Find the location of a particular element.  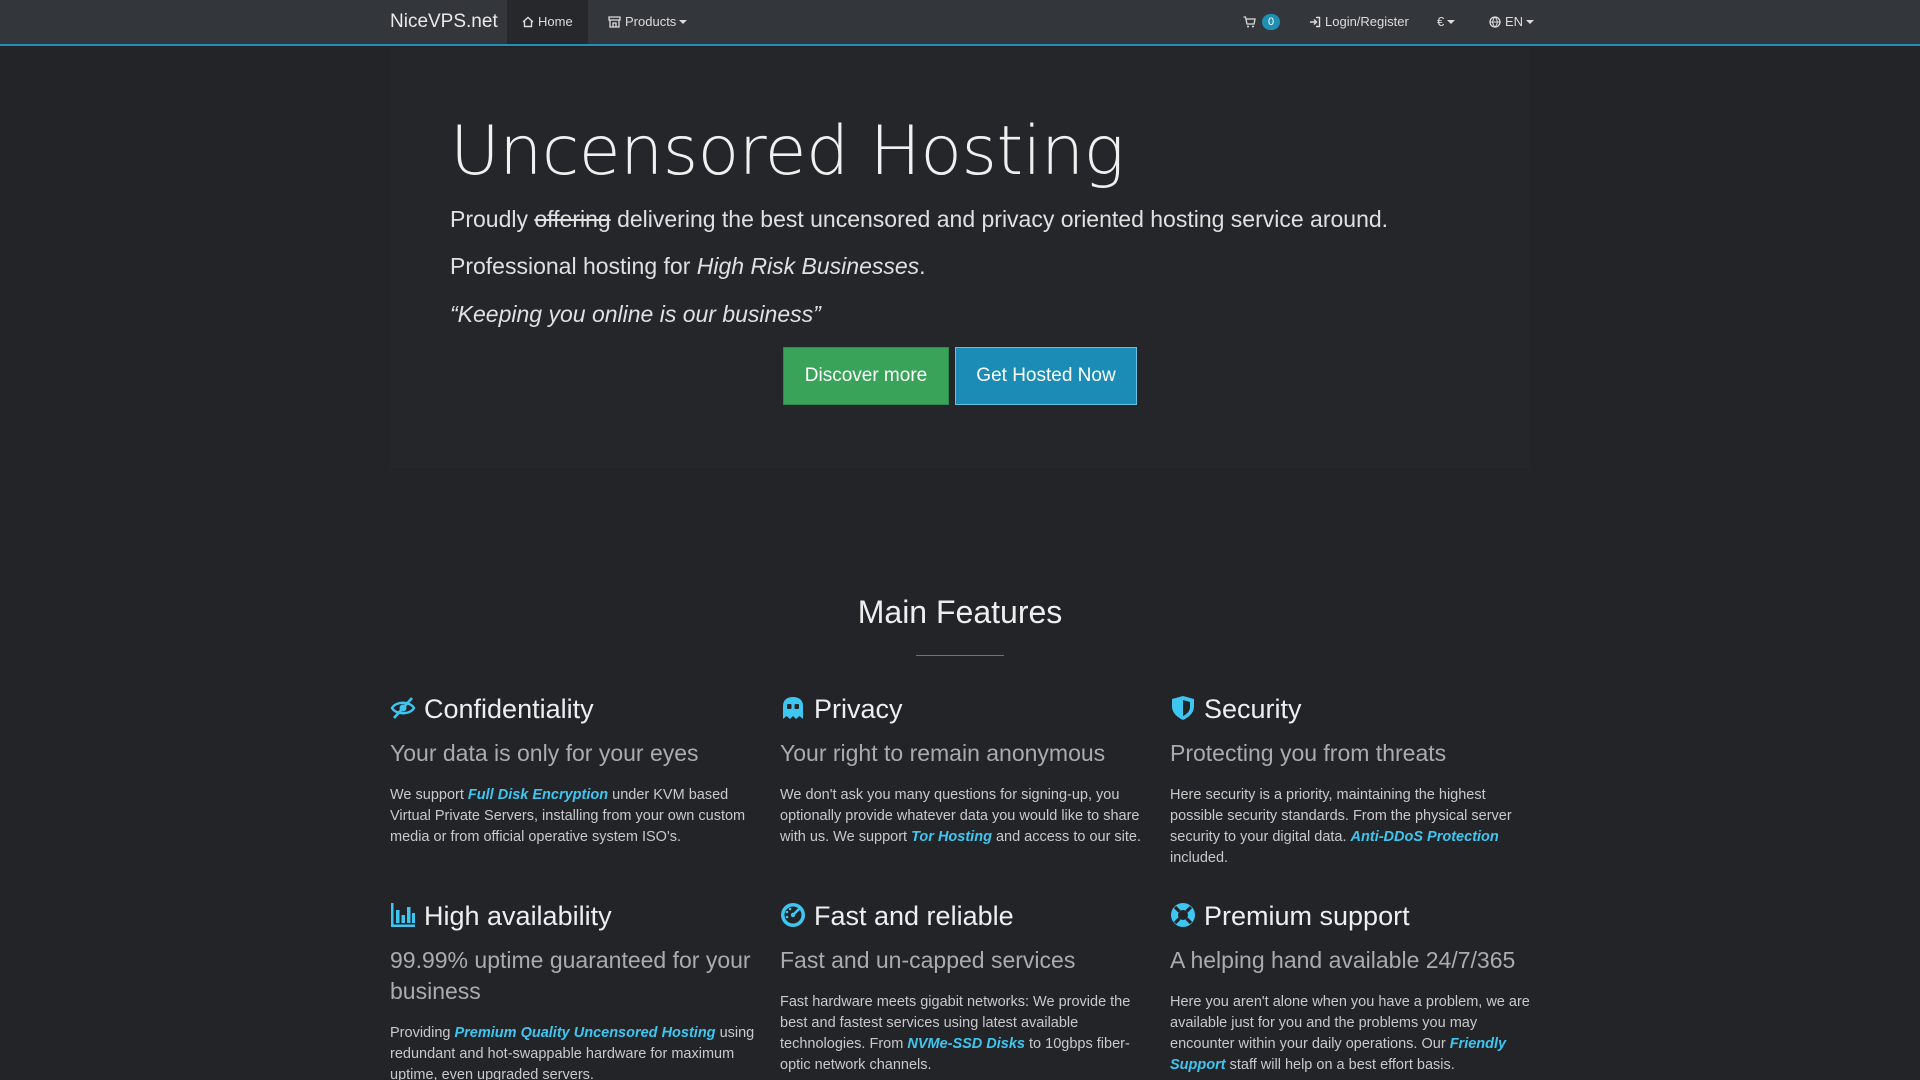

feature-title: Security is located at coordinates (1253, 709).